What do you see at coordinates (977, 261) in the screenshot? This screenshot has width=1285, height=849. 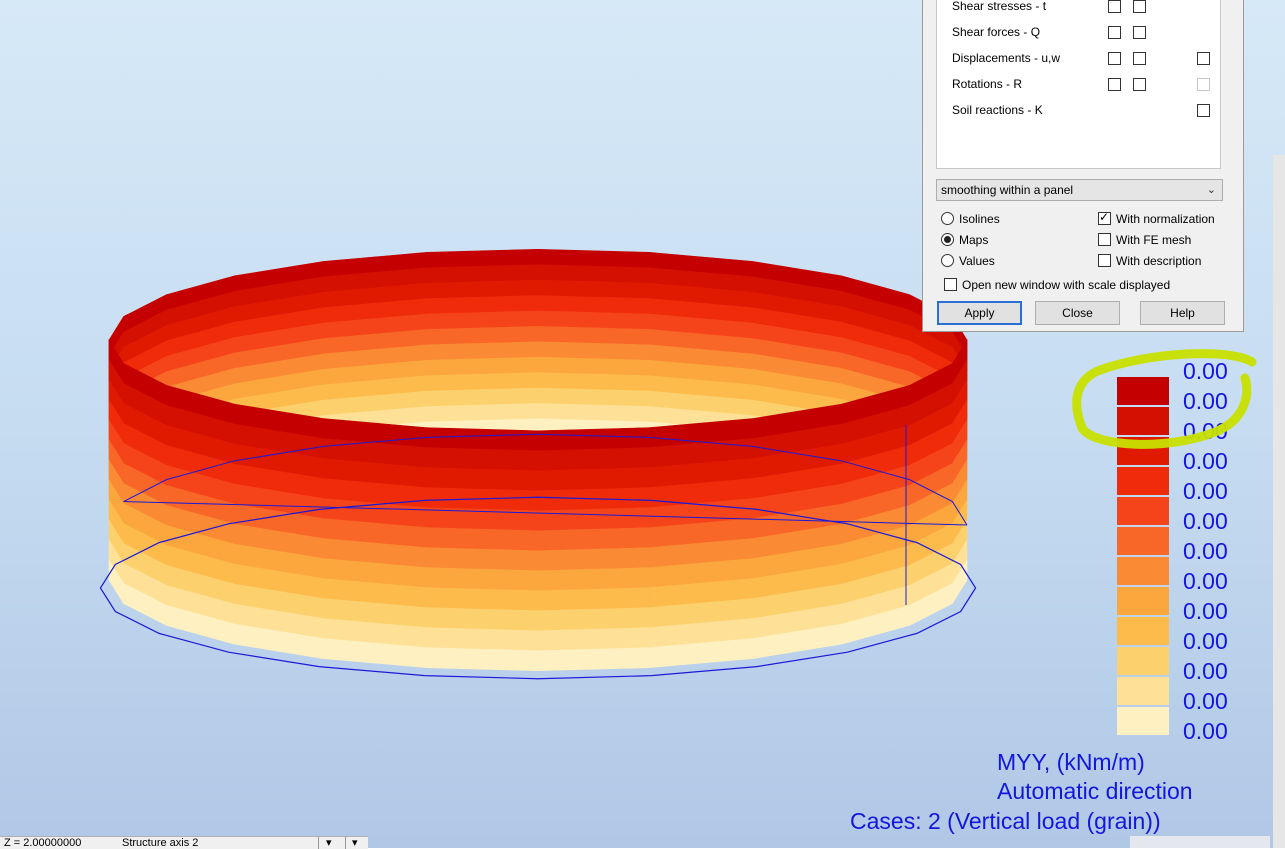 I see `display-mode-label: Values` at bounding box center [977, 261].